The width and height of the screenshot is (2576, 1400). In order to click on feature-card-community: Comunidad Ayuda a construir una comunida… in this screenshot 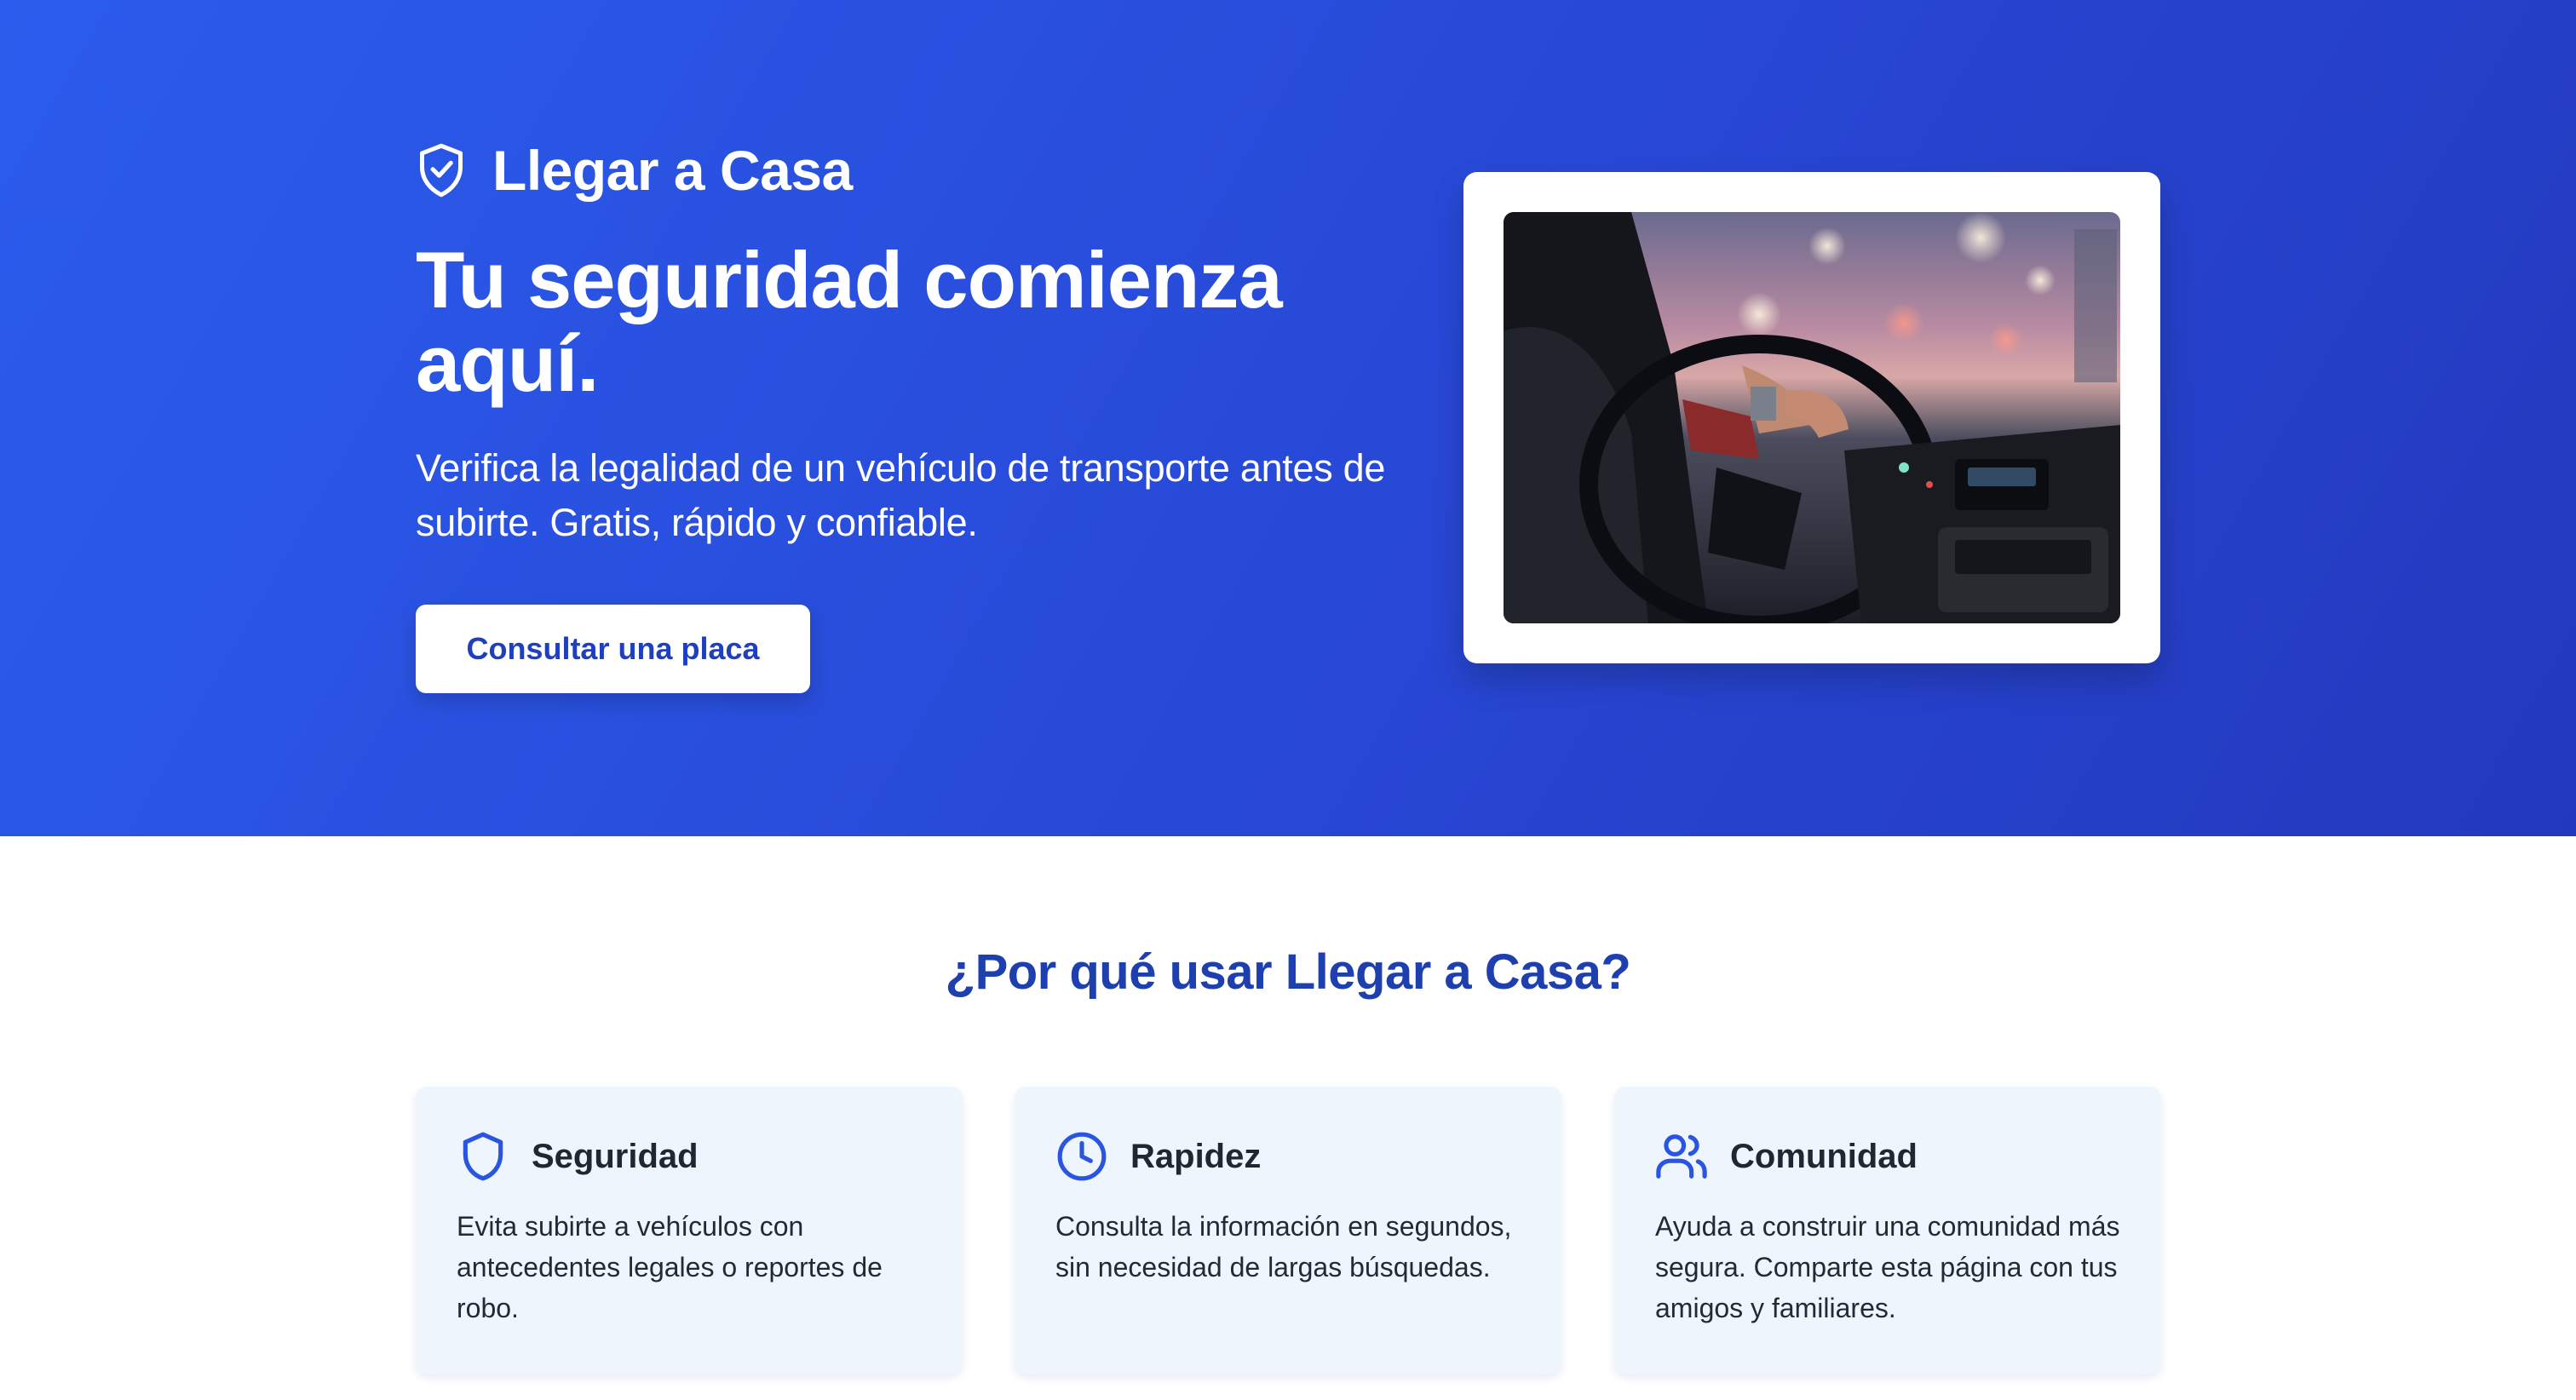, I will do `click(1887, 1230)`.